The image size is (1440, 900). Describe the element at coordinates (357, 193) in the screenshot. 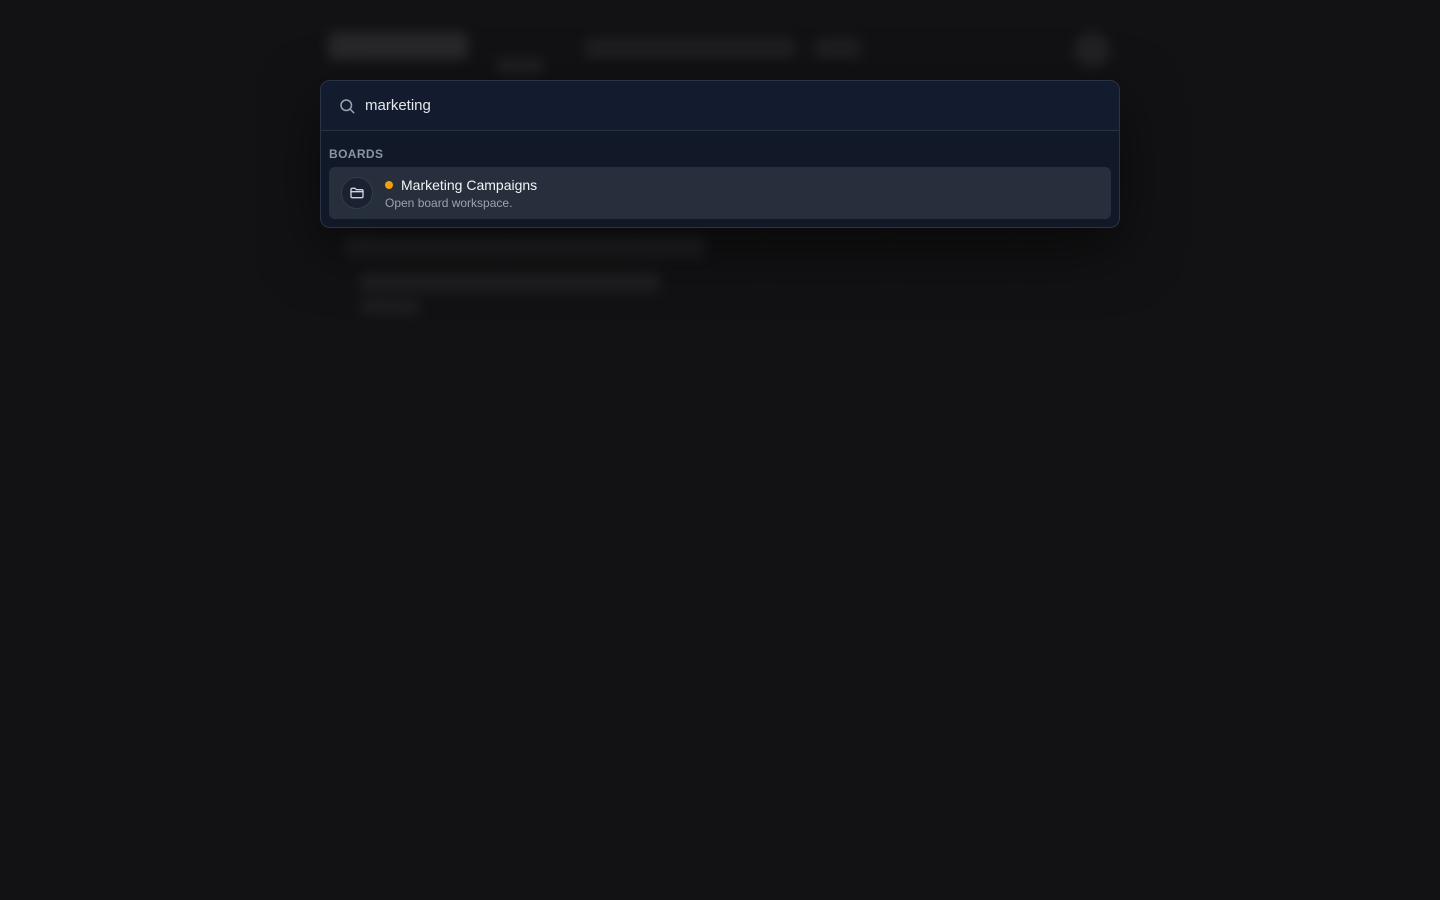

I see `folder-icon` at that location.